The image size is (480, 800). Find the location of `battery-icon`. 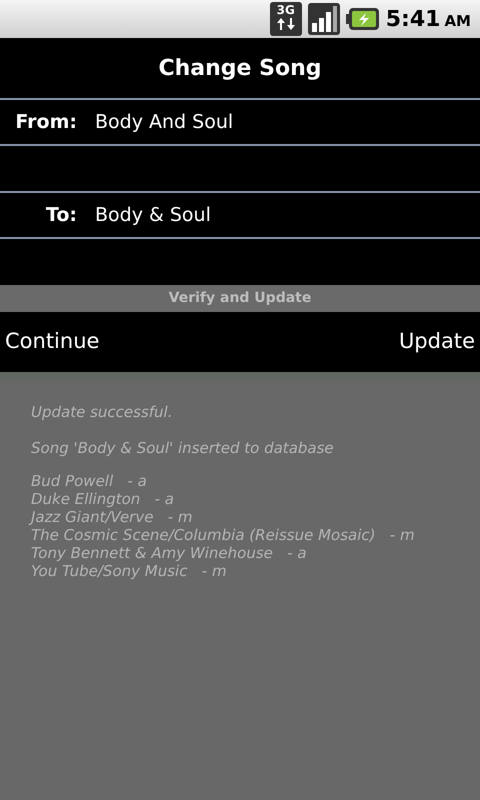

battery-icon is located at coordinates (363, 19).